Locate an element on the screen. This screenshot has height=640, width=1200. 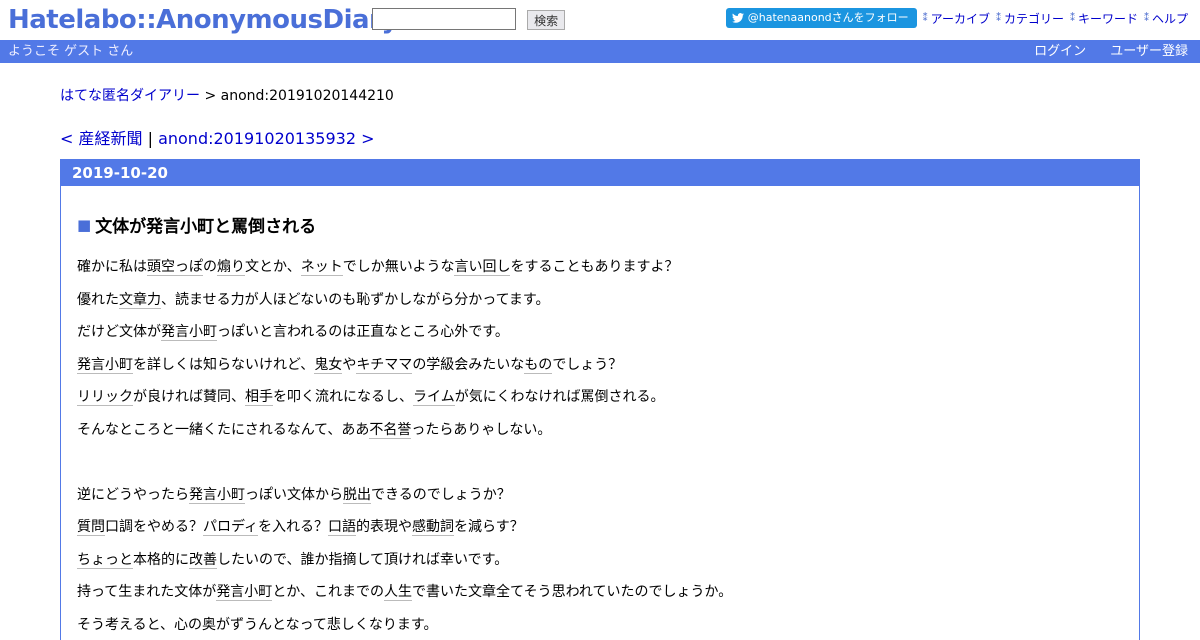
body-text: 、読ませる力が人ほどないのも恥ずかしながら分かってます。 is located at coordinates (355, 299).